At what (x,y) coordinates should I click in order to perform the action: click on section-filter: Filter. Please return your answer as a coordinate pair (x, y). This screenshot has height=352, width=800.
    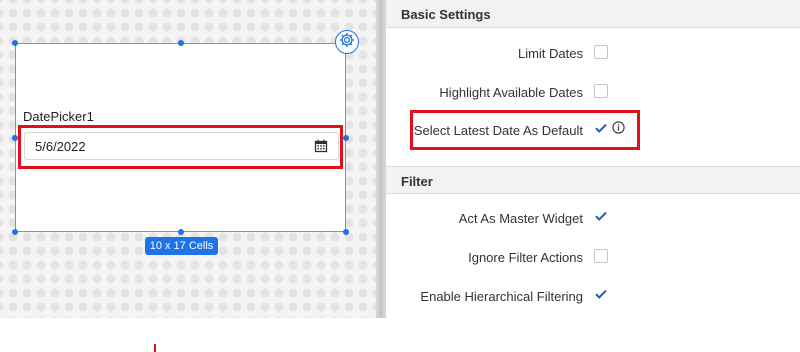
    Looking at the image, I should click on (593, 180).